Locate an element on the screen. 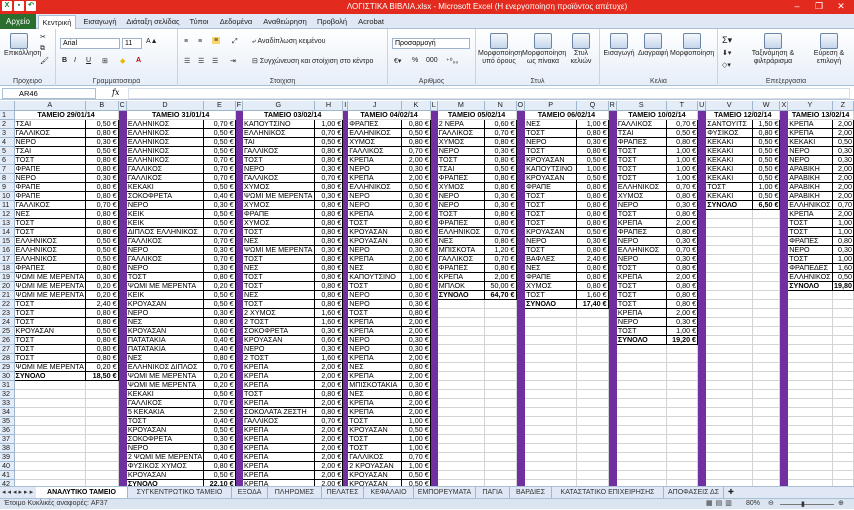 Image resolution: width=854 pixels, height=510 pixels. row-header: 2 is located at coordinates (7, 124).